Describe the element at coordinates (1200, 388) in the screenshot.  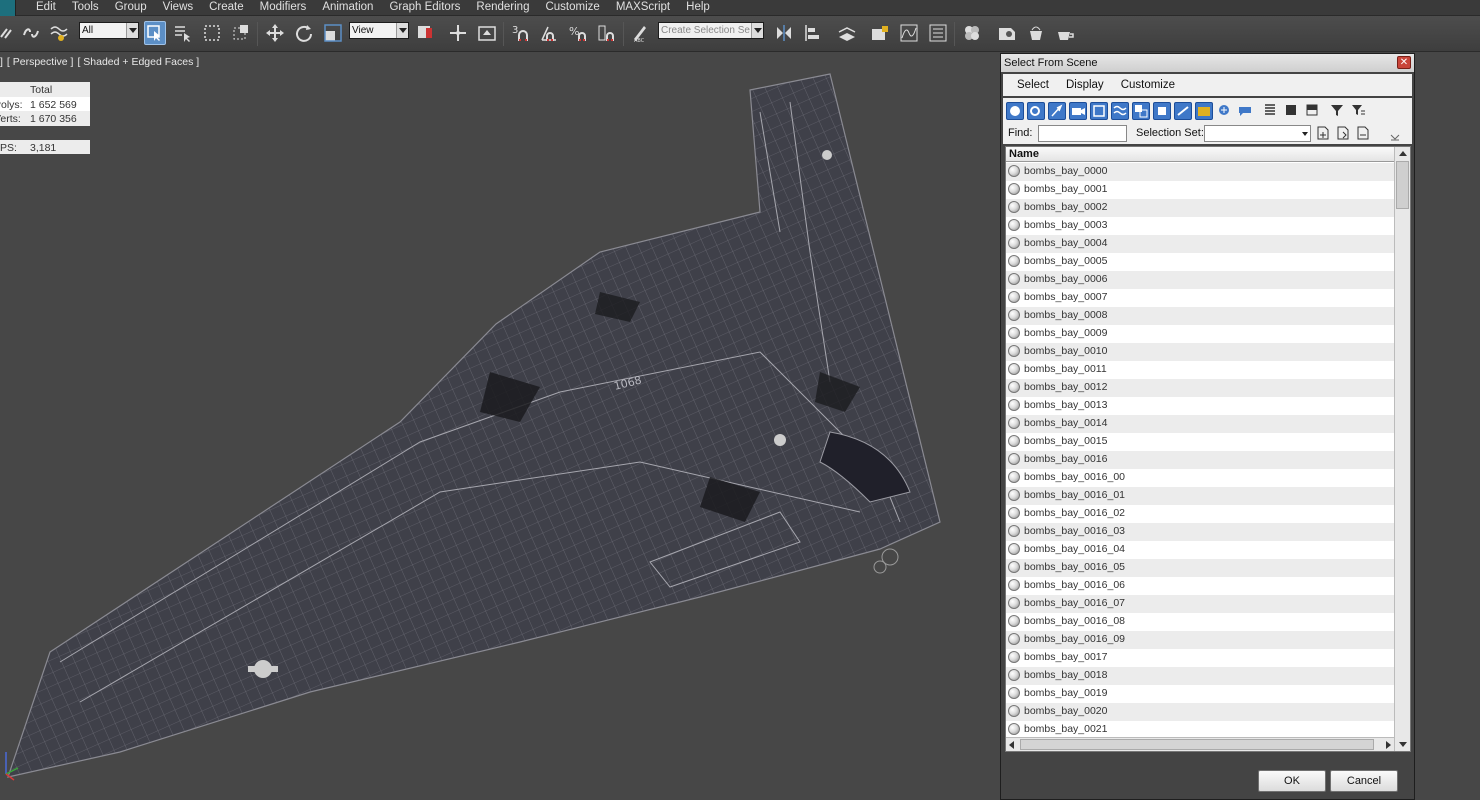
I see `list-item: bombs_bay_0012` at that location.